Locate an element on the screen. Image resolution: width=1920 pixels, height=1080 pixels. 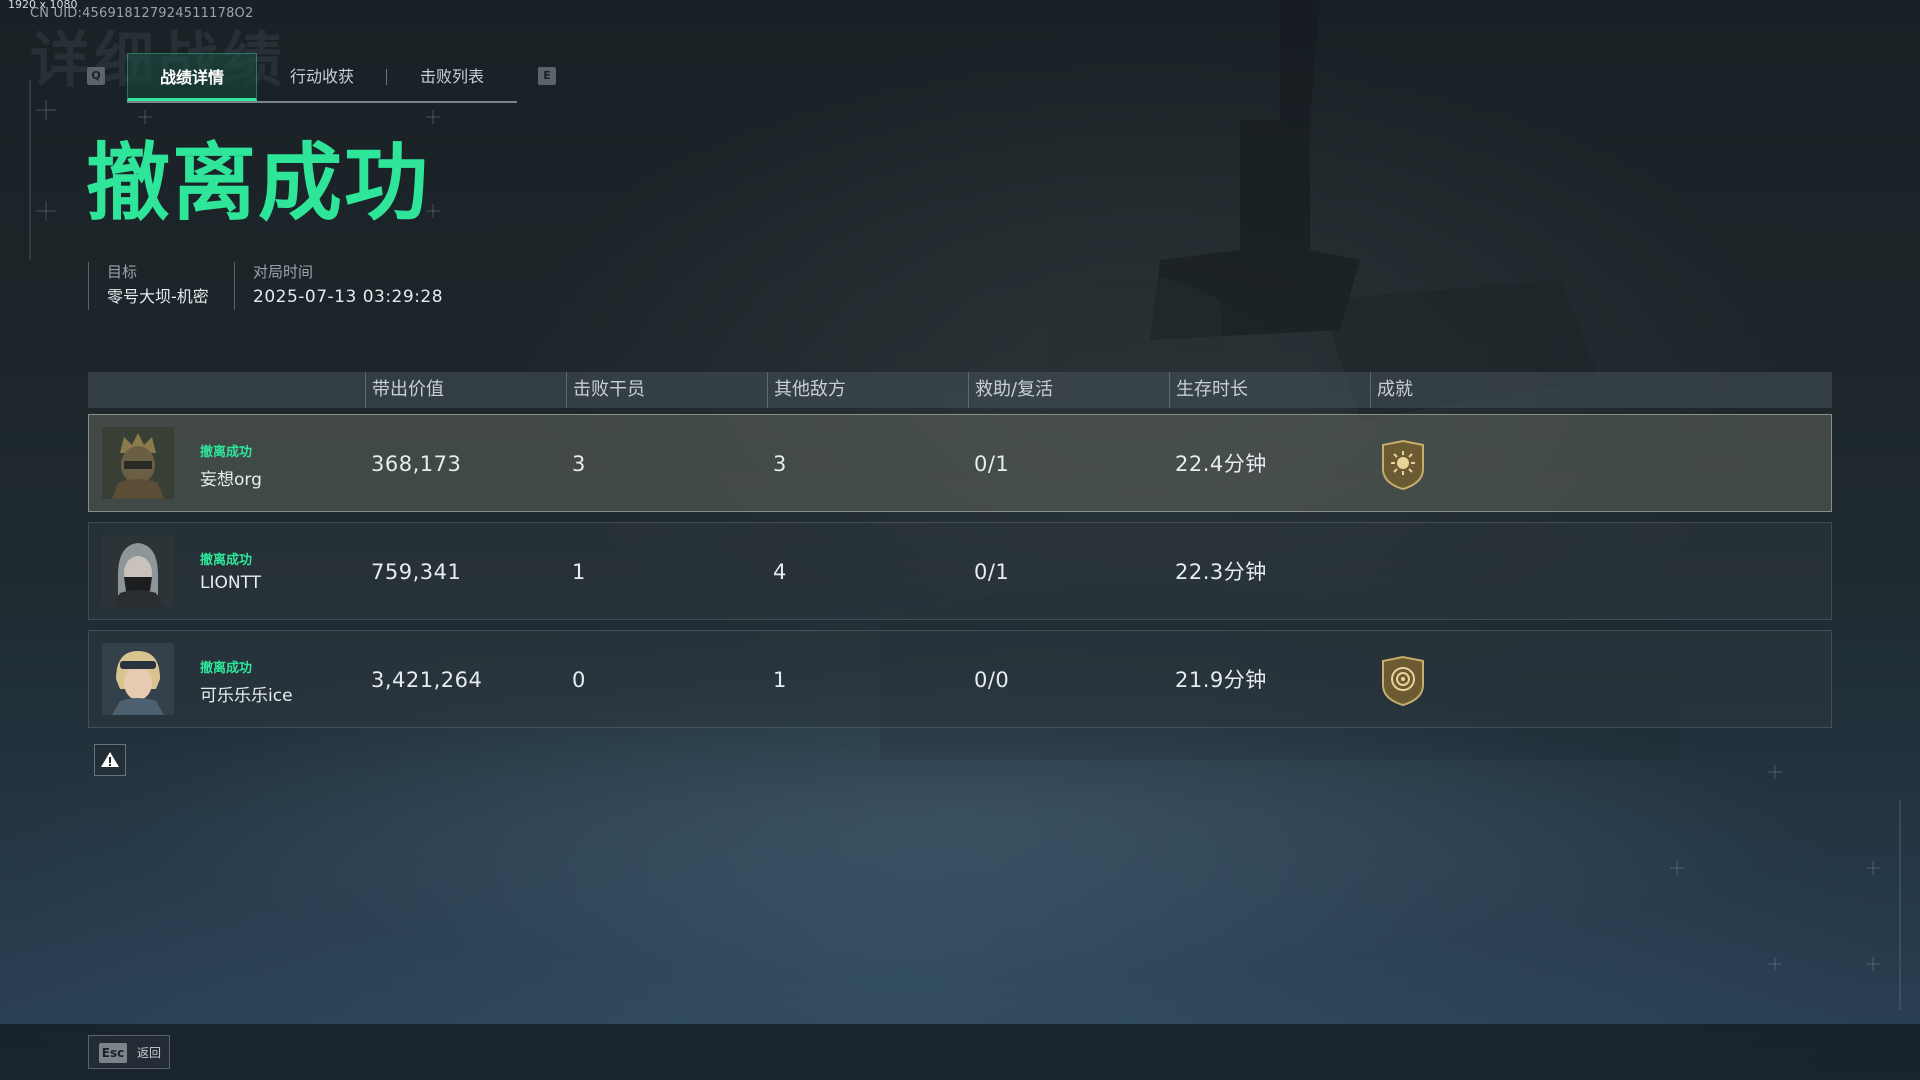
target-emblem-icon is located at coordinates (1403, 681).